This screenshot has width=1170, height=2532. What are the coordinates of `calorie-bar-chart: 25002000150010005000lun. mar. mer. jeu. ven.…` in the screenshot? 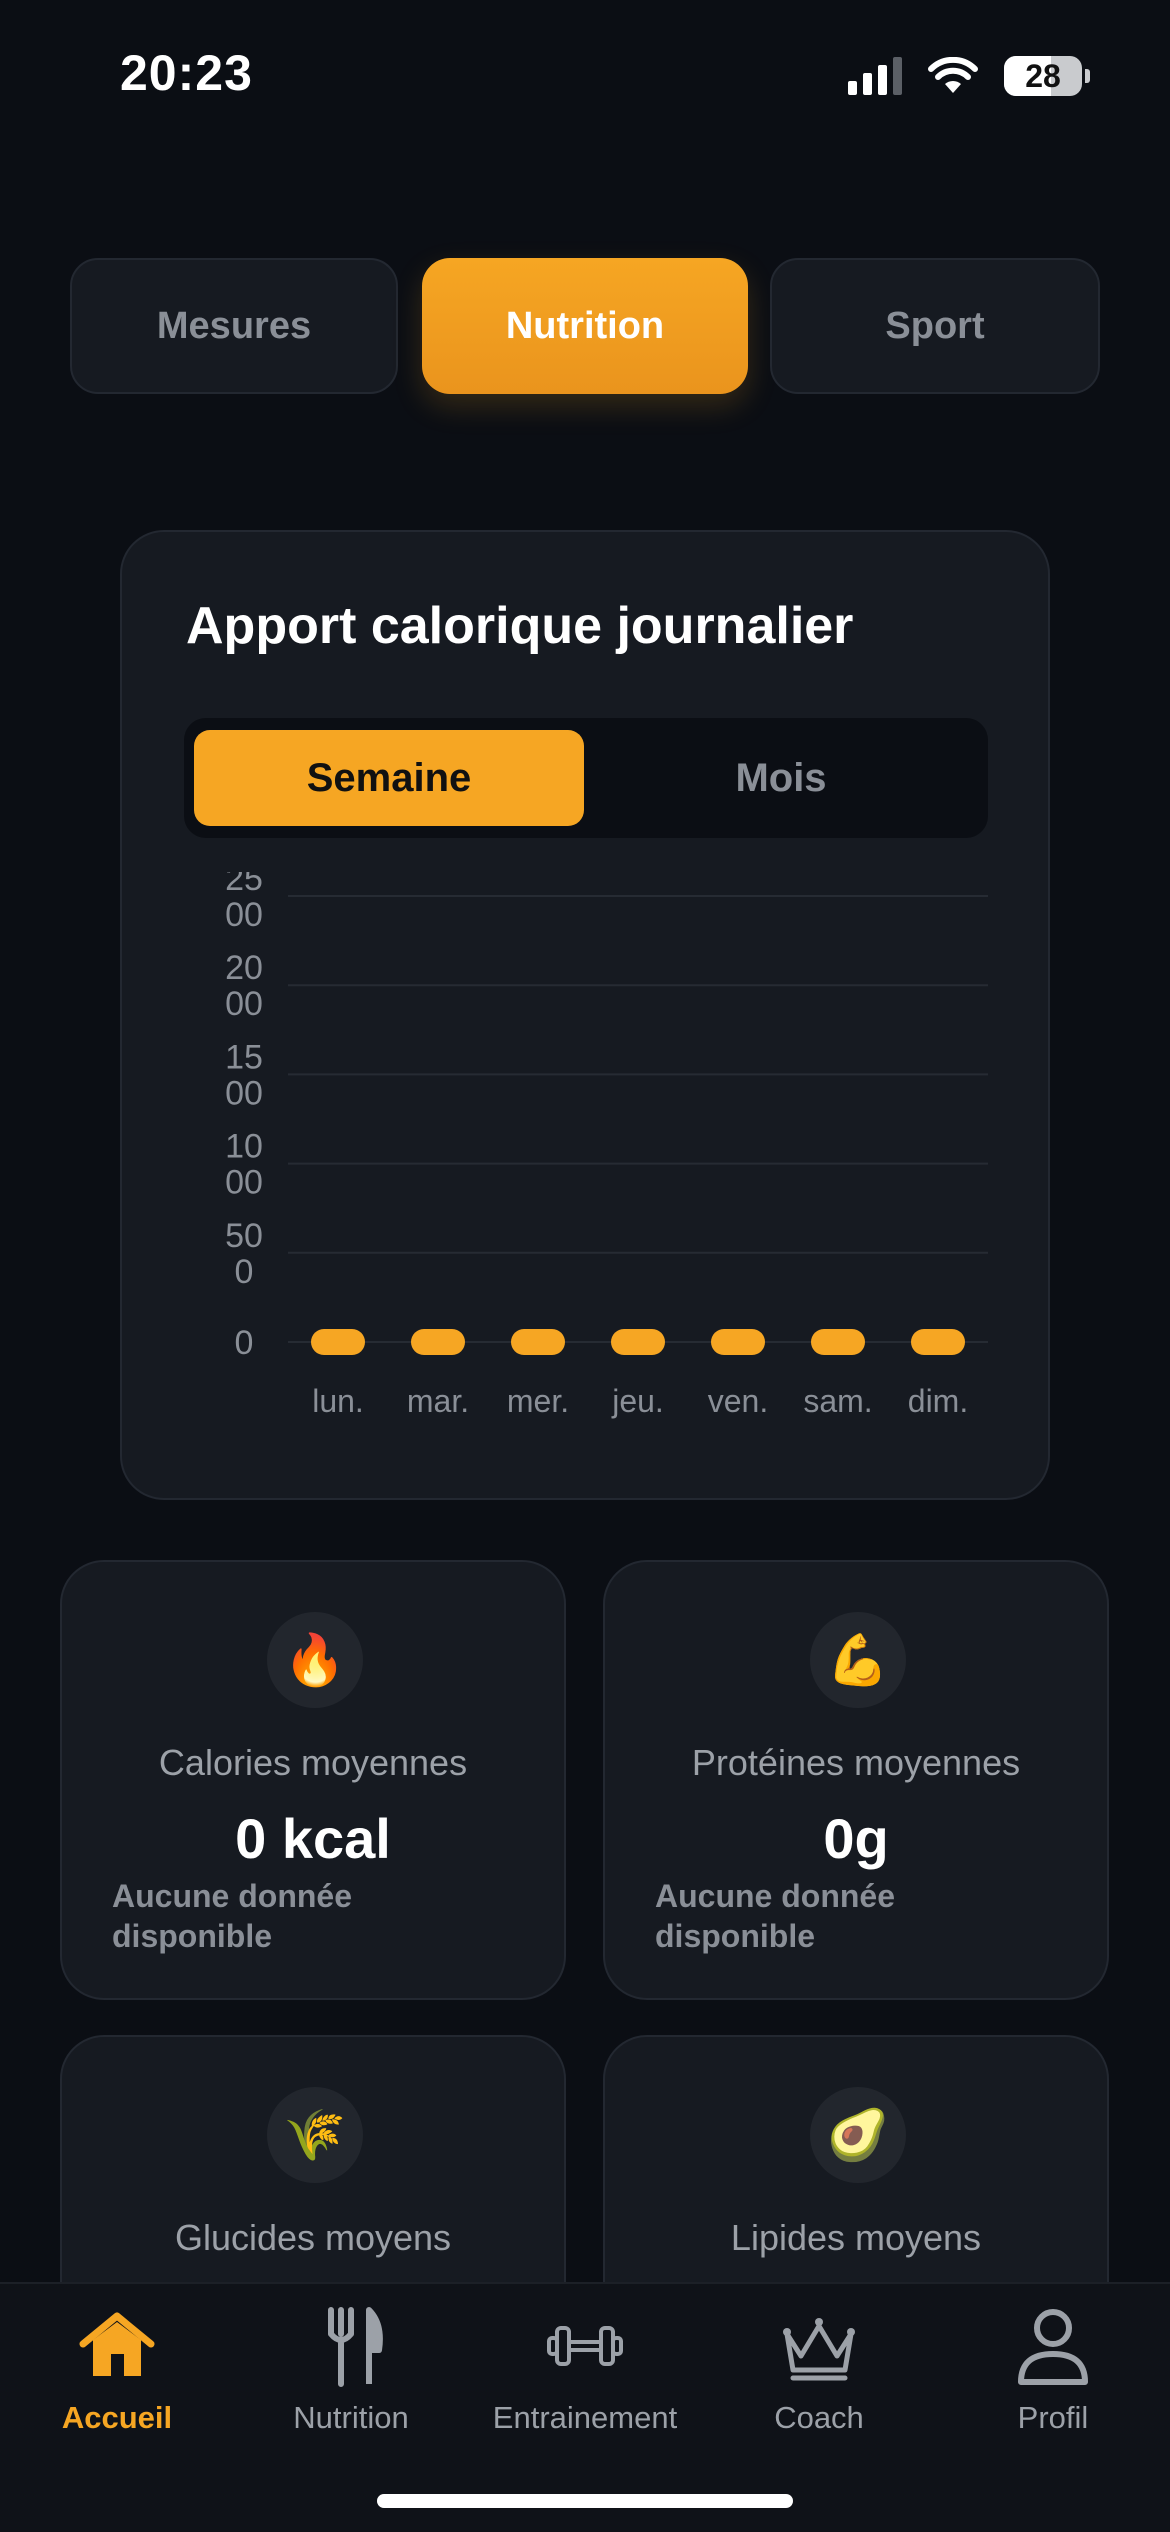 It's located at (606, 1145).